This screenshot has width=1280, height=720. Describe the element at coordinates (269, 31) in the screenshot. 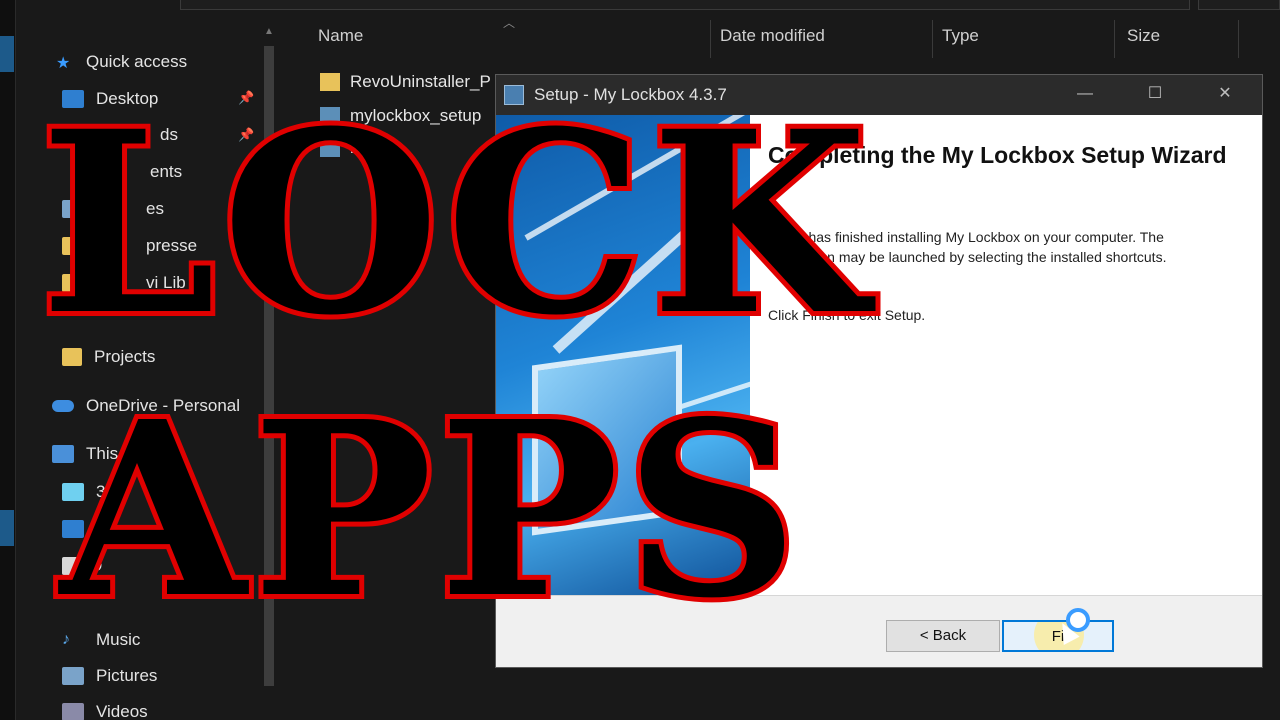

I see `scroll-up-icon: ▲` at that location.